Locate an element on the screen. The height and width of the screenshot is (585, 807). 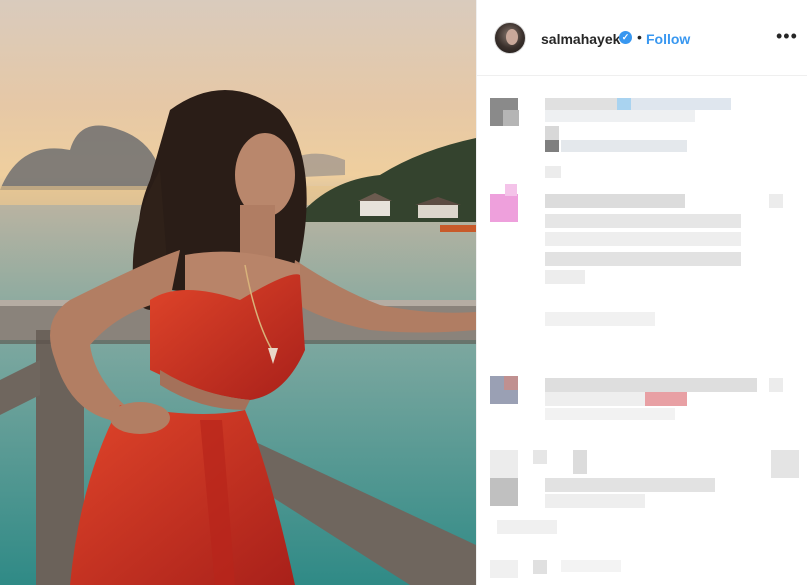
profile-avatar is located at coordinates (510, 38).